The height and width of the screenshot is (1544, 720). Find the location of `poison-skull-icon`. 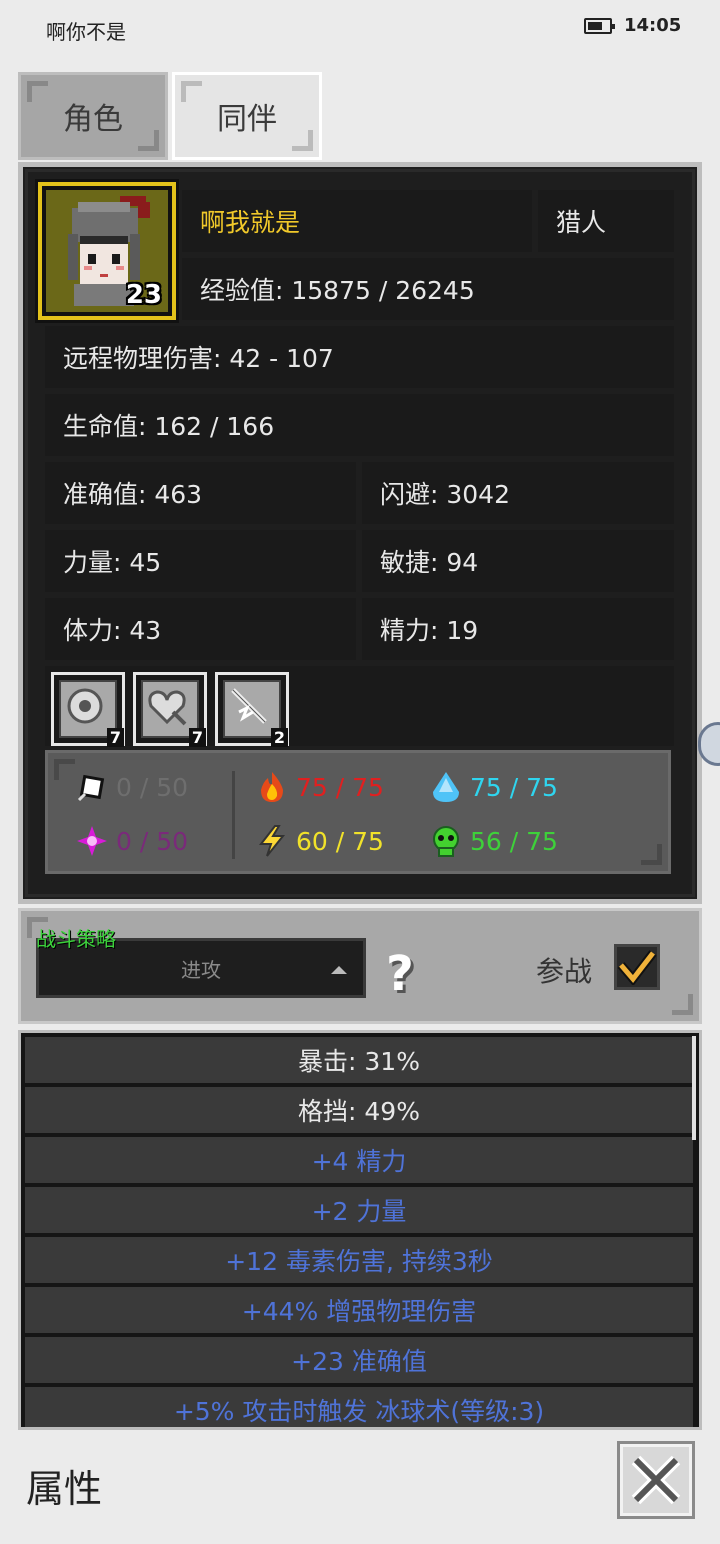

poison-skull-icon is located at coordinates (446, 841).